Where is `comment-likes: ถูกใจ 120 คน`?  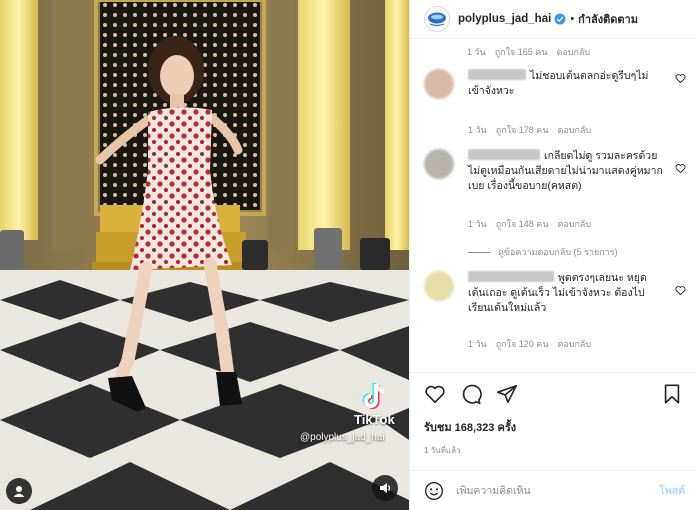 comment-likes: ถูกใจ 120 คน is located at coordinates (522, 344).